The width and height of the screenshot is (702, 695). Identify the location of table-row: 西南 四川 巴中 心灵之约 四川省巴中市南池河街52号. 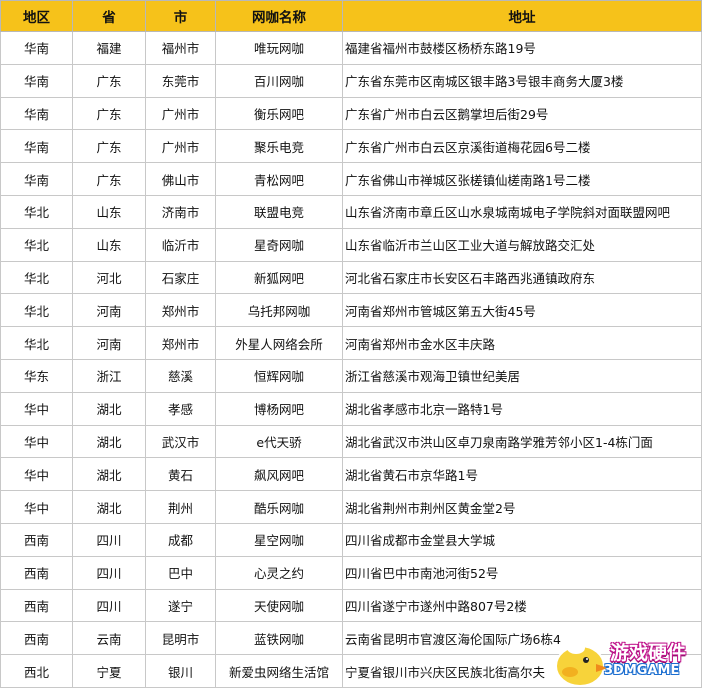
(351, 572).